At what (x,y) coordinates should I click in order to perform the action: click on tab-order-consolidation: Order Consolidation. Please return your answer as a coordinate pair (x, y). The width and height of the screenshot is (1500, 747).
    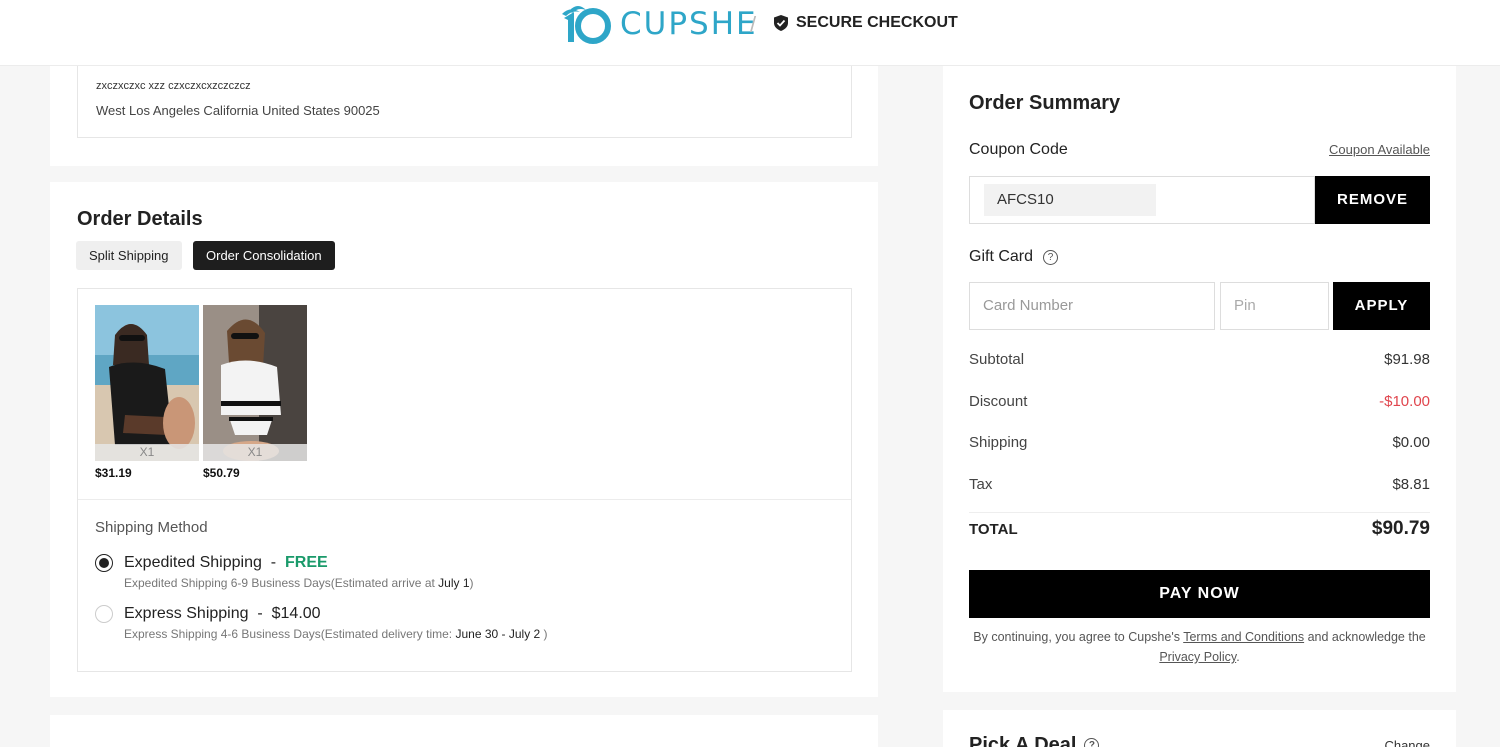
    Looking at the image, I should click on (264, 255).